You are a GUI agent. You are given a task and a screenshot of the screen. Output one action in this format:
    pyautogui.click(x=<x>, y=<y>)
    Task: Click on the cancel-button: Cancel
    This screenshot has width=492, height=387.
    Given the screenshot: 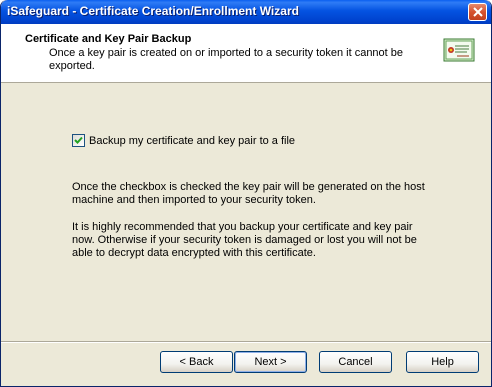 What is the action you would take?
    pyautogui.click(x=355, y=362)
    